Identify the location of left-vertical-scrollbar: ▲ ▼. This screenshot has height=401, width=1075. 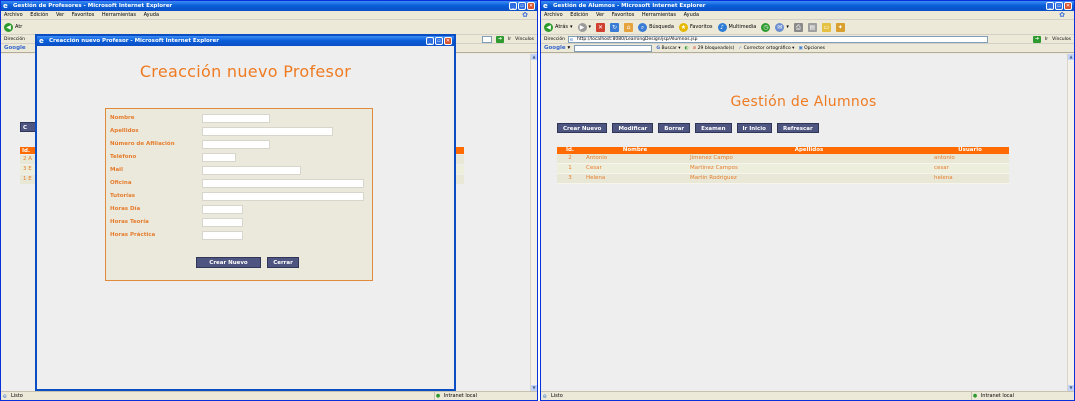
(533, 222).